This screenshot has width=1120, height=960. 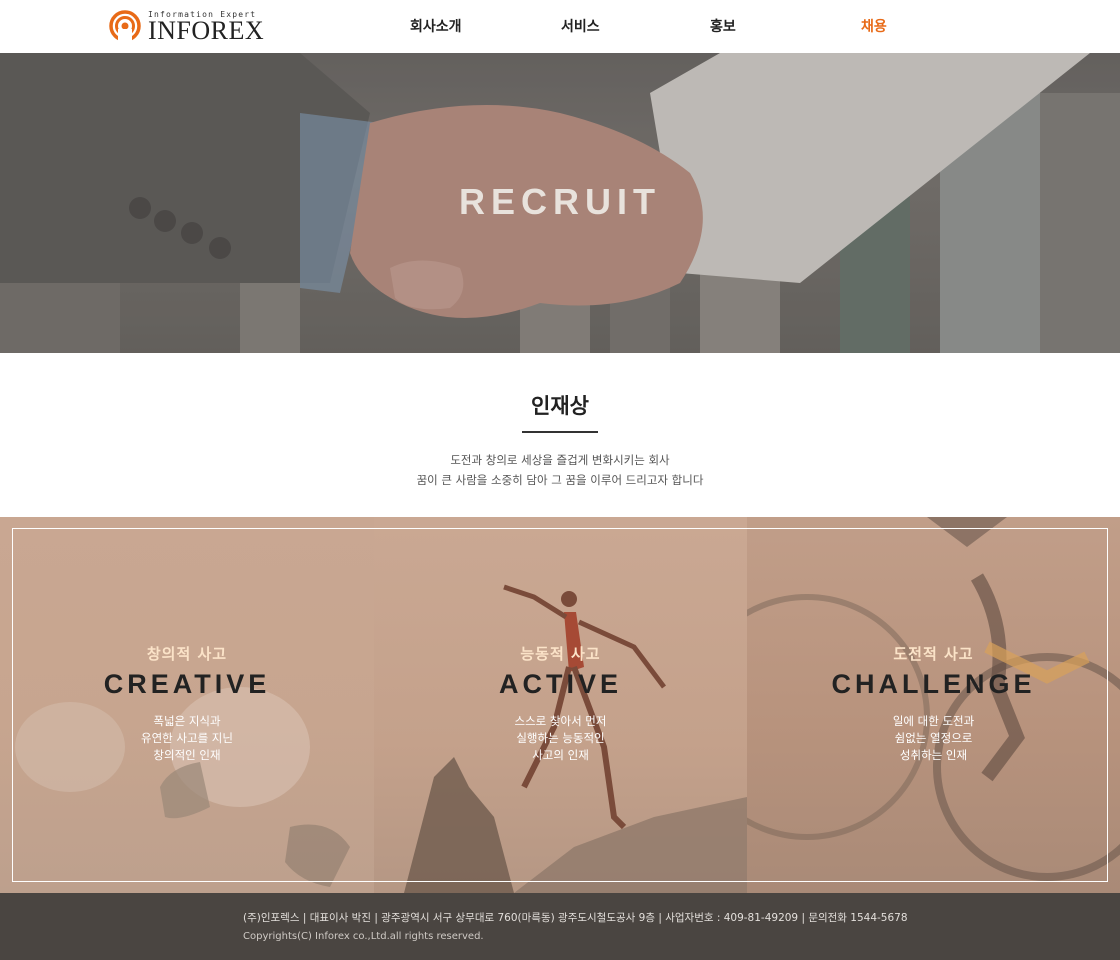 I want to click on value-desc-line: 쉼없는 열정으로, so click(x=933, y=738).